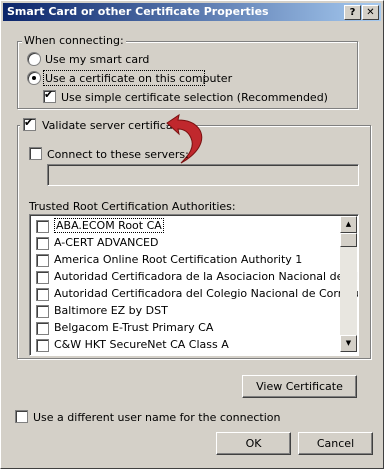 This screenshot has height=469, width=384. What do you see at coordinates (97, 59) in the screenshot?
I see `smart-card-label: Use my smart card` at bounding box center [97, 59].